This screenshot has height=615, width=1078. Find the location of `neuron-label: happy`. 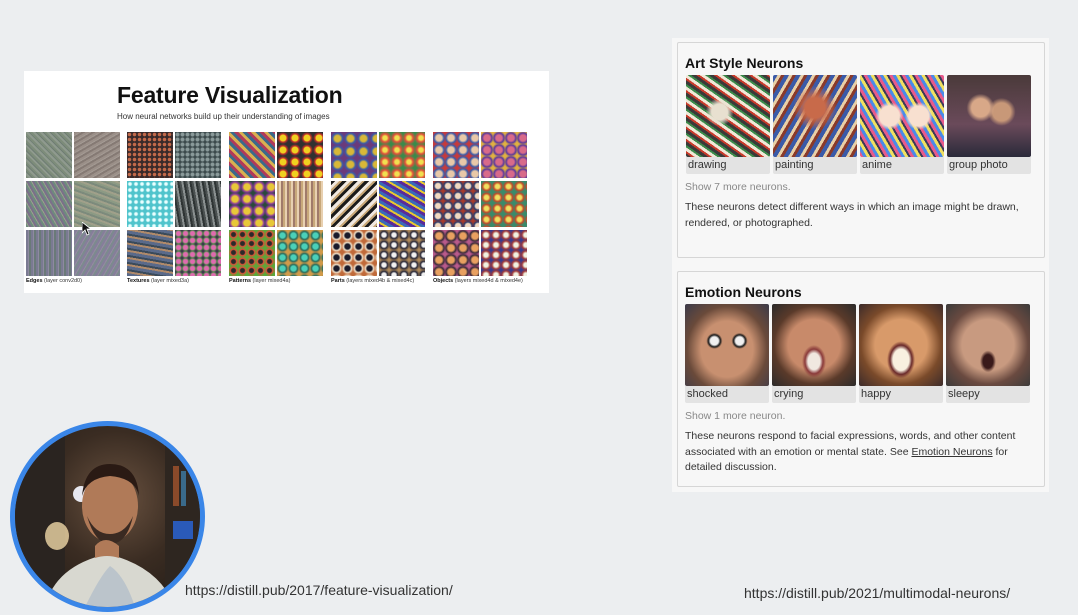

neuron-label: happy is located at coordinates (901, 394).